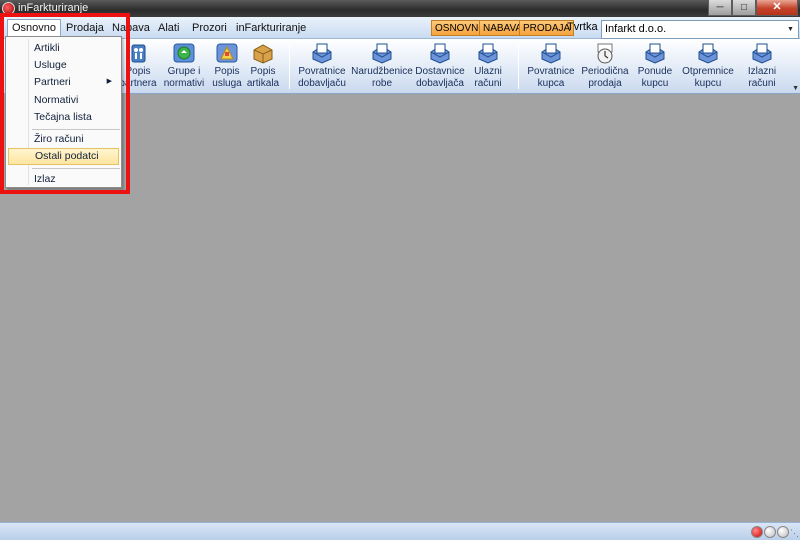  Describe the element at coordinates (184, 71) in the screenshot. I see `toolbar-label-line1: Grupe i` at that location.